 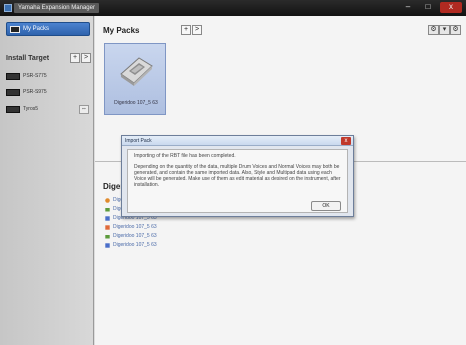 What do you see at coordinates (8, 8) in the screenshot?
I see `app-icon` at bounding box center [8, 8].